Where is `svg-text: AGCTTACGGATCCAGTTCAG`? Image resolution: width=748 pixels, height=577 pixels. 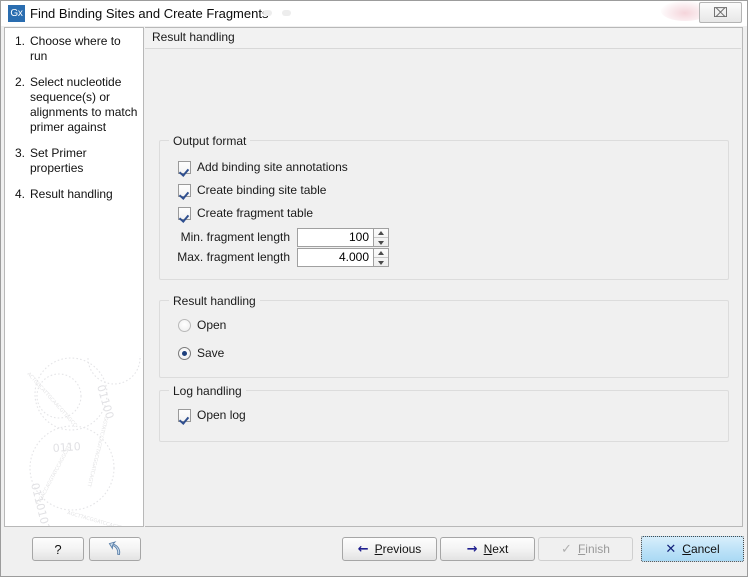 svg-text: AGCTTACGGATCCAGTTCAG is located at coordinates (99, 518).